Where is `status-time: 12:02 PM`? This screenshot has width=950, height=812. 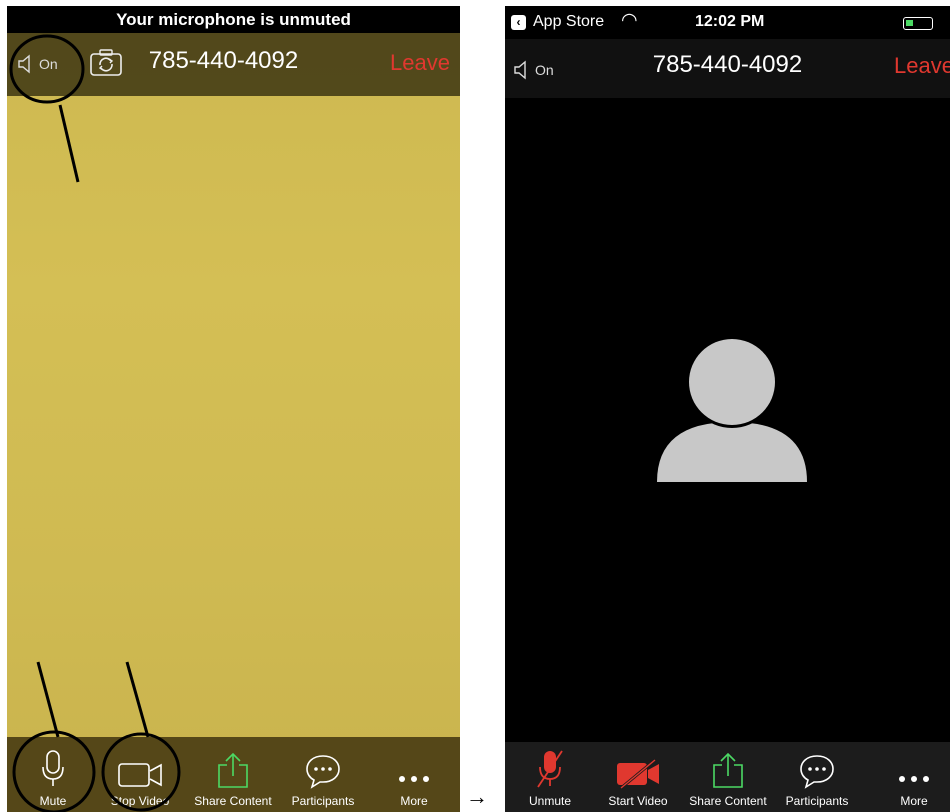
status-time: 12:02 PM is located at coordinates (730, 21).